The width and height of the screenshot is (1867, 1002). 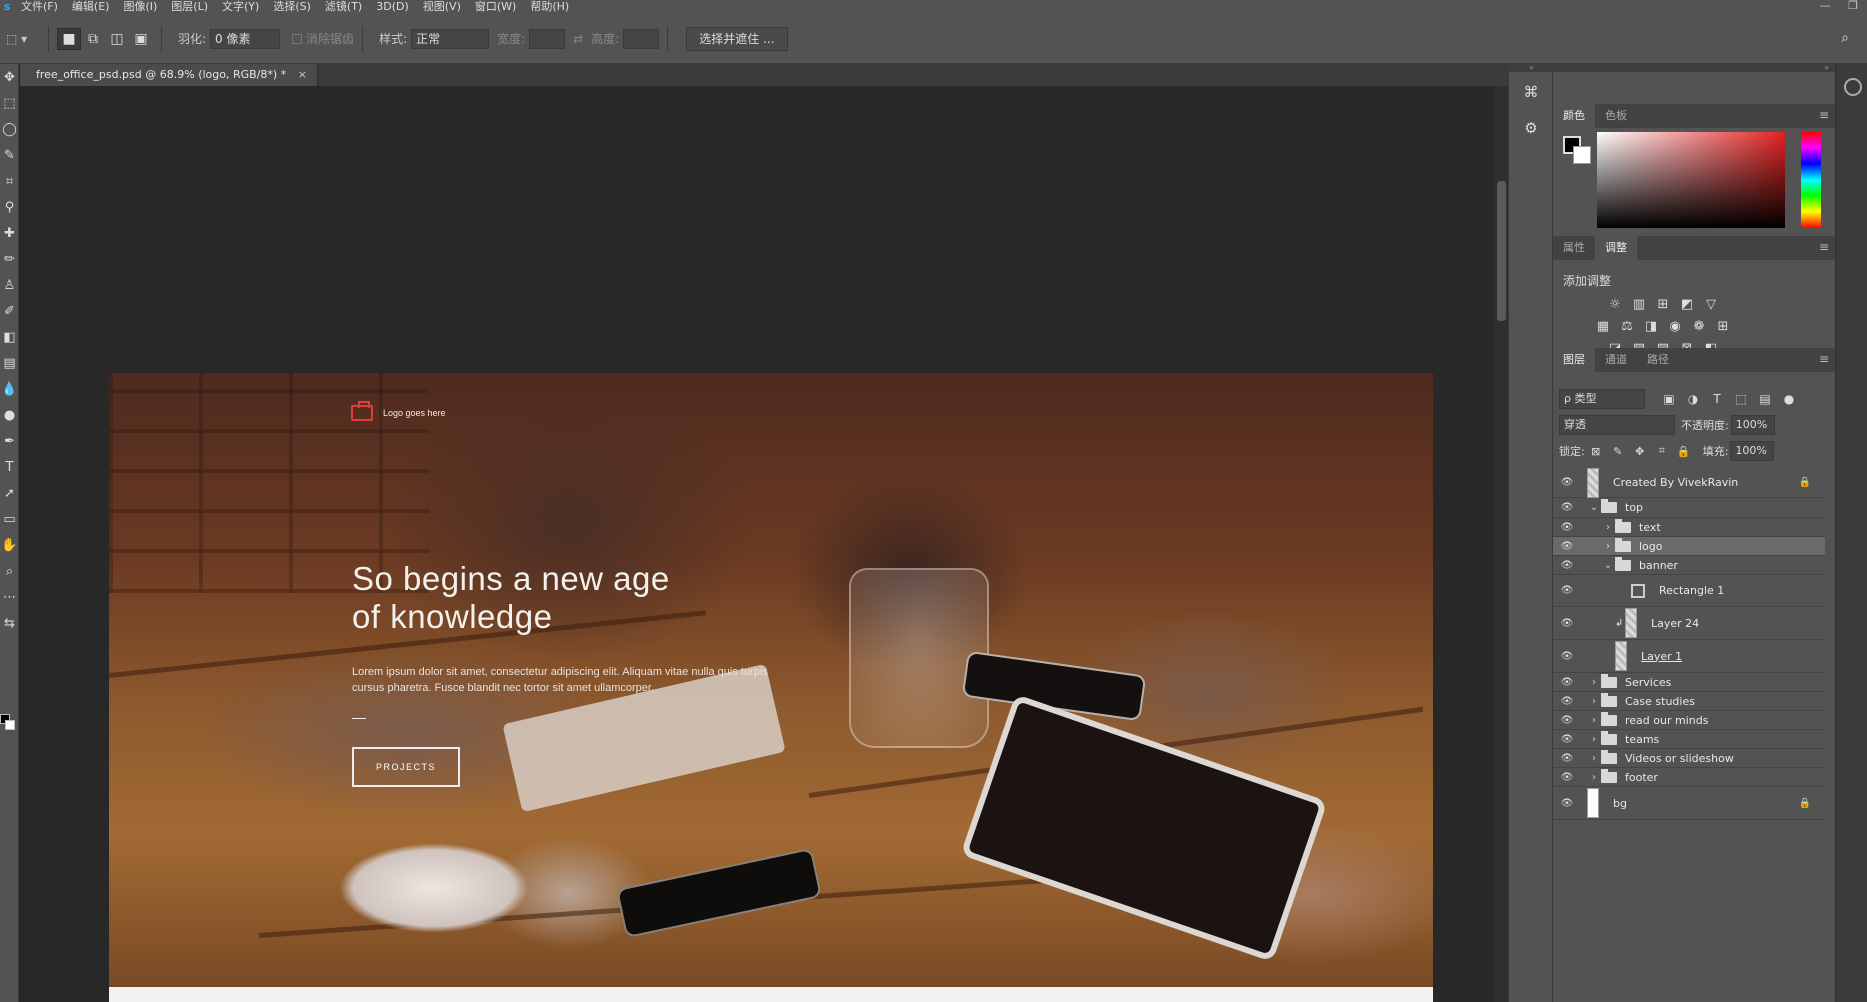 I want to click on scrollbar-thumb, so click(x=1501, y=251).